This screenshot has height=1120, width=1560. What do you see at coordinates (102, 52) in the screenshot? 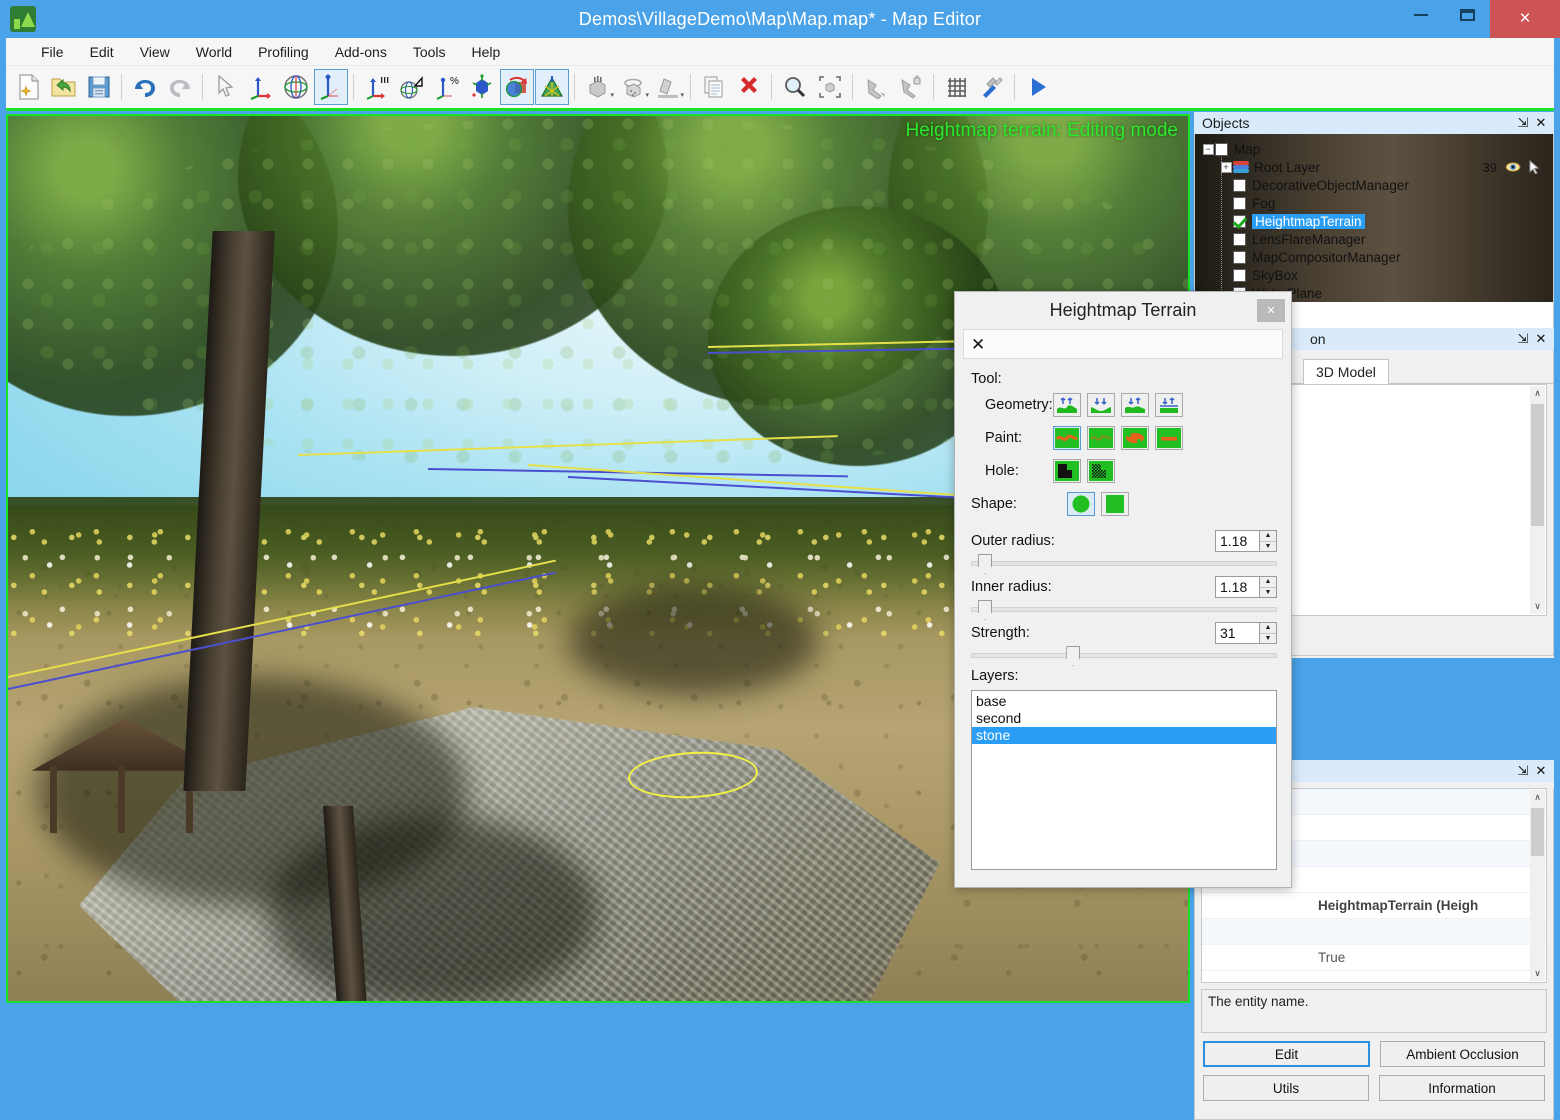
I see `menu-edit: Edit` at bounding box center [102, 52].